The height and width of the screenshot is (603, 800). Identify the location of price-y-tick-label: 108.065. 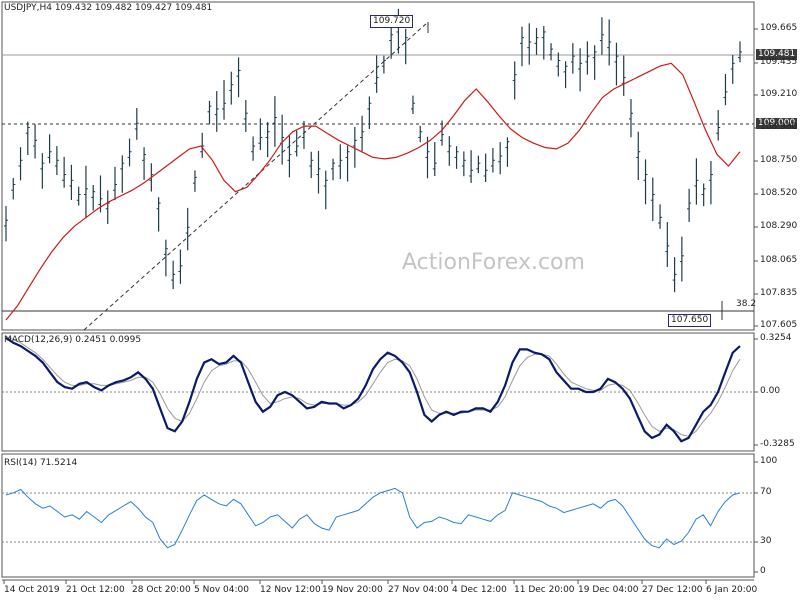
(779, 260).